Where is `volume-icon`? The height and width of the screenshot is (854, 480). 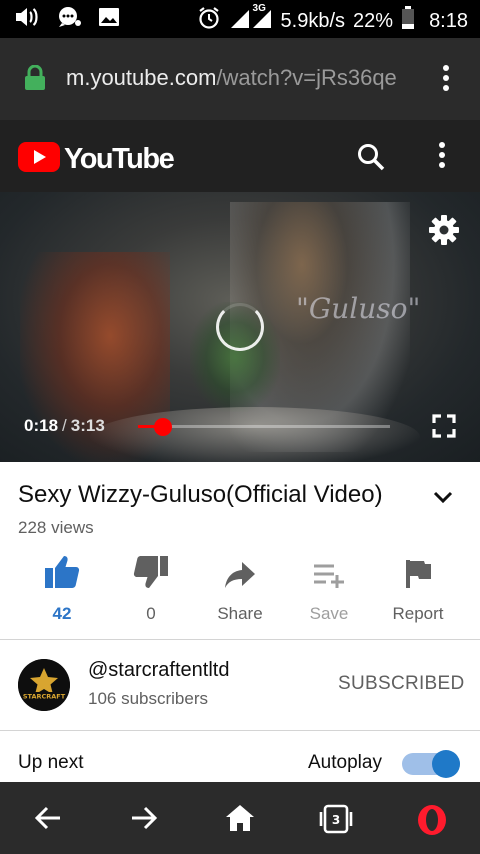 volume-icon is located at coordinates (27, 19).